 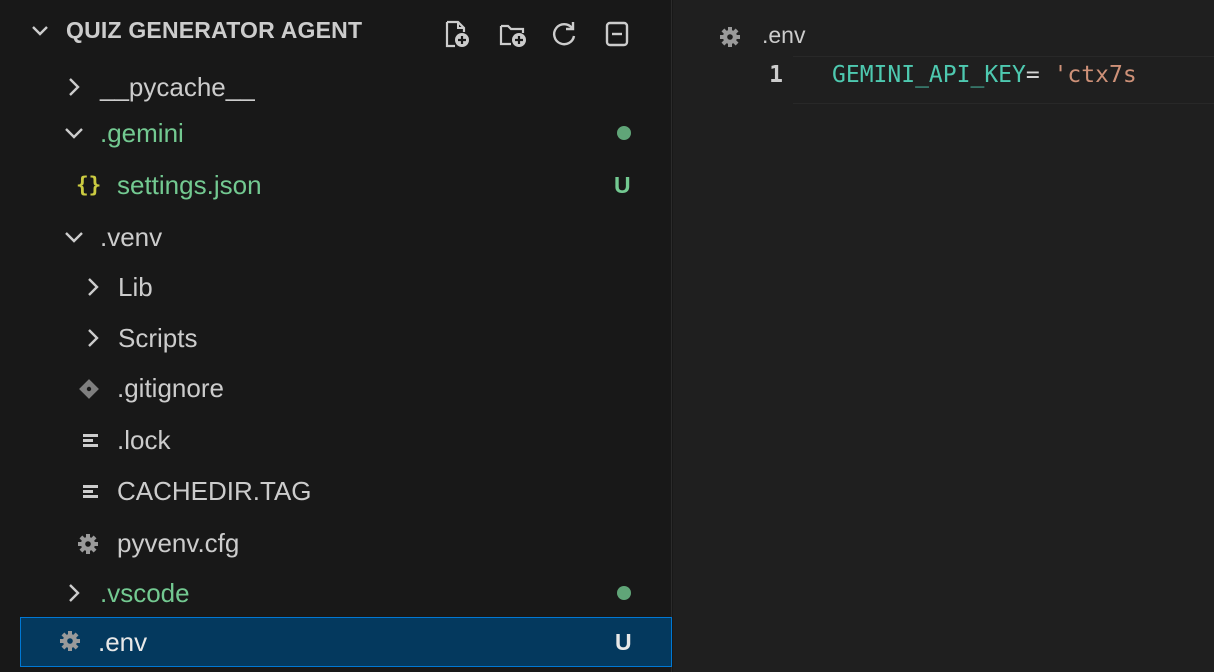 What do you see at coordinates (89, 185) in the screenshot?
I see `json-file-icon: {}` at bounding box center [89, 185].